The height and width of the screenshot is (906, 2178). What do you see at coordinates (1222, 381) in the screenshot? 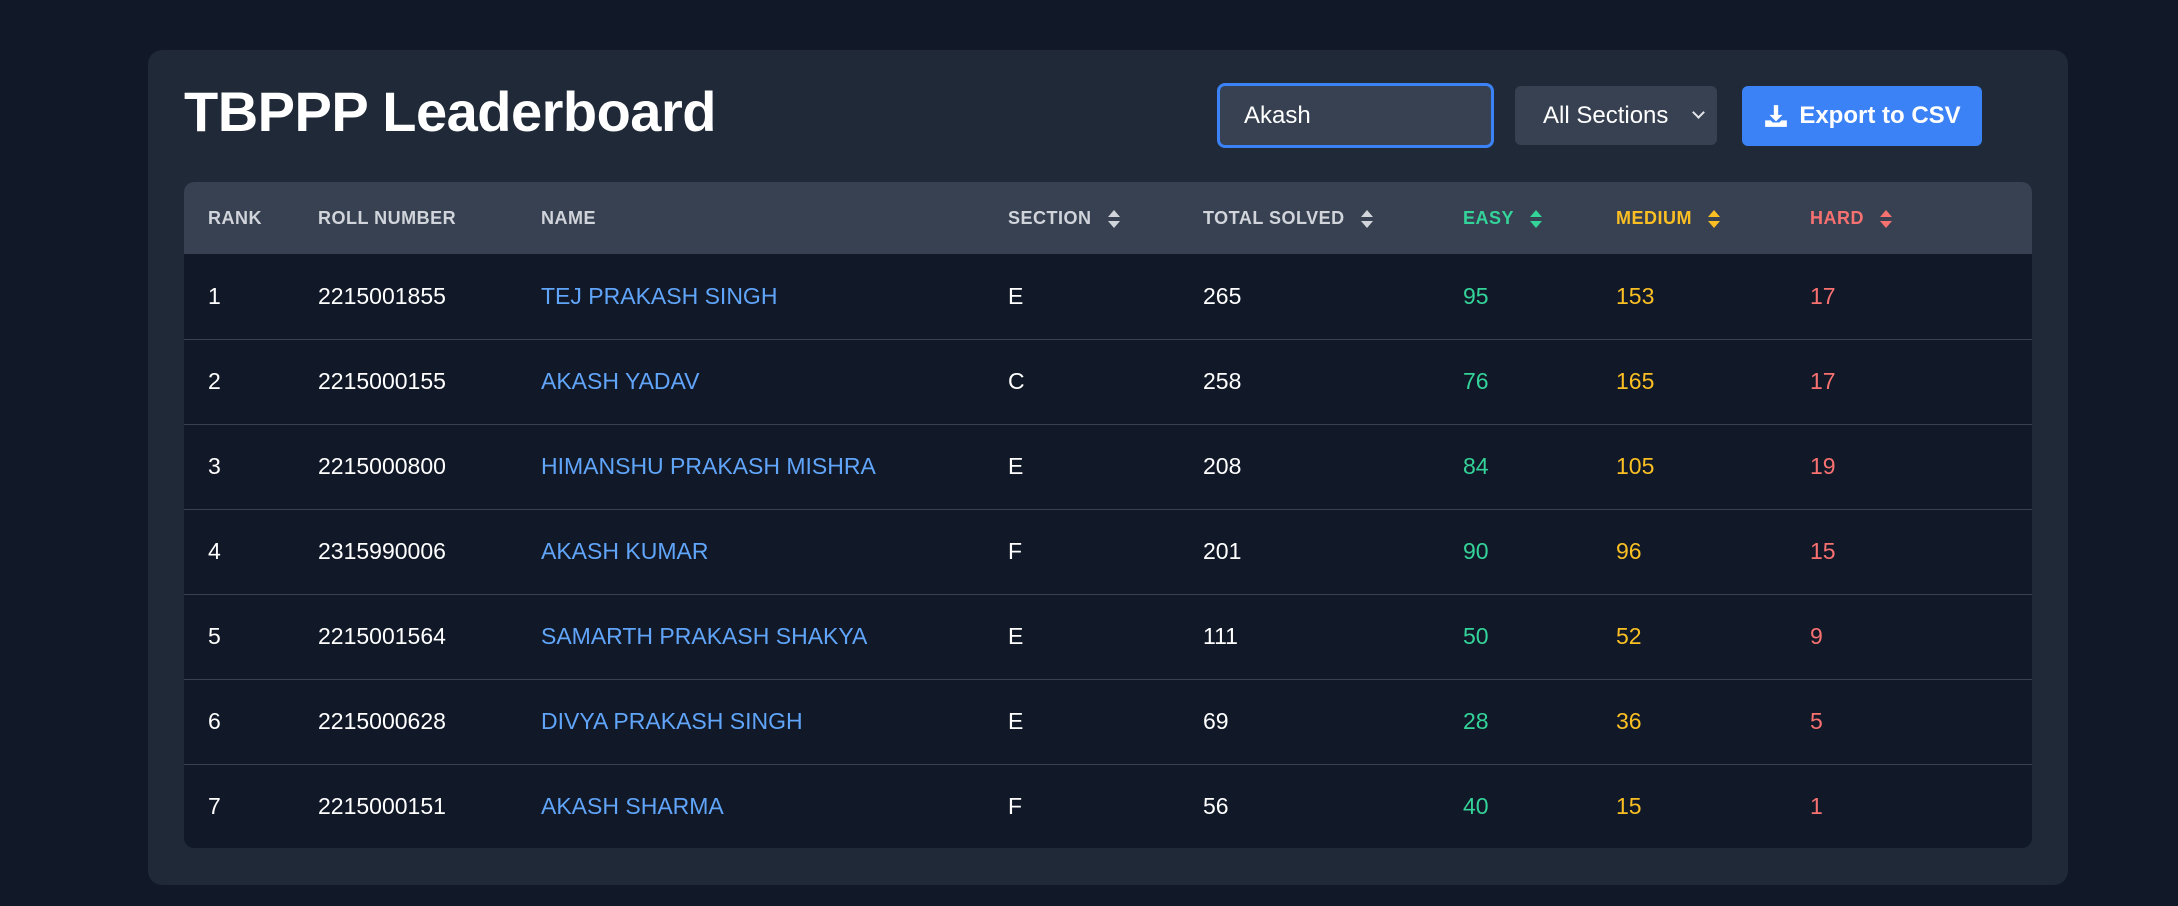
I see `cell-total-solved: 258` at bounding box center [1222, 381].